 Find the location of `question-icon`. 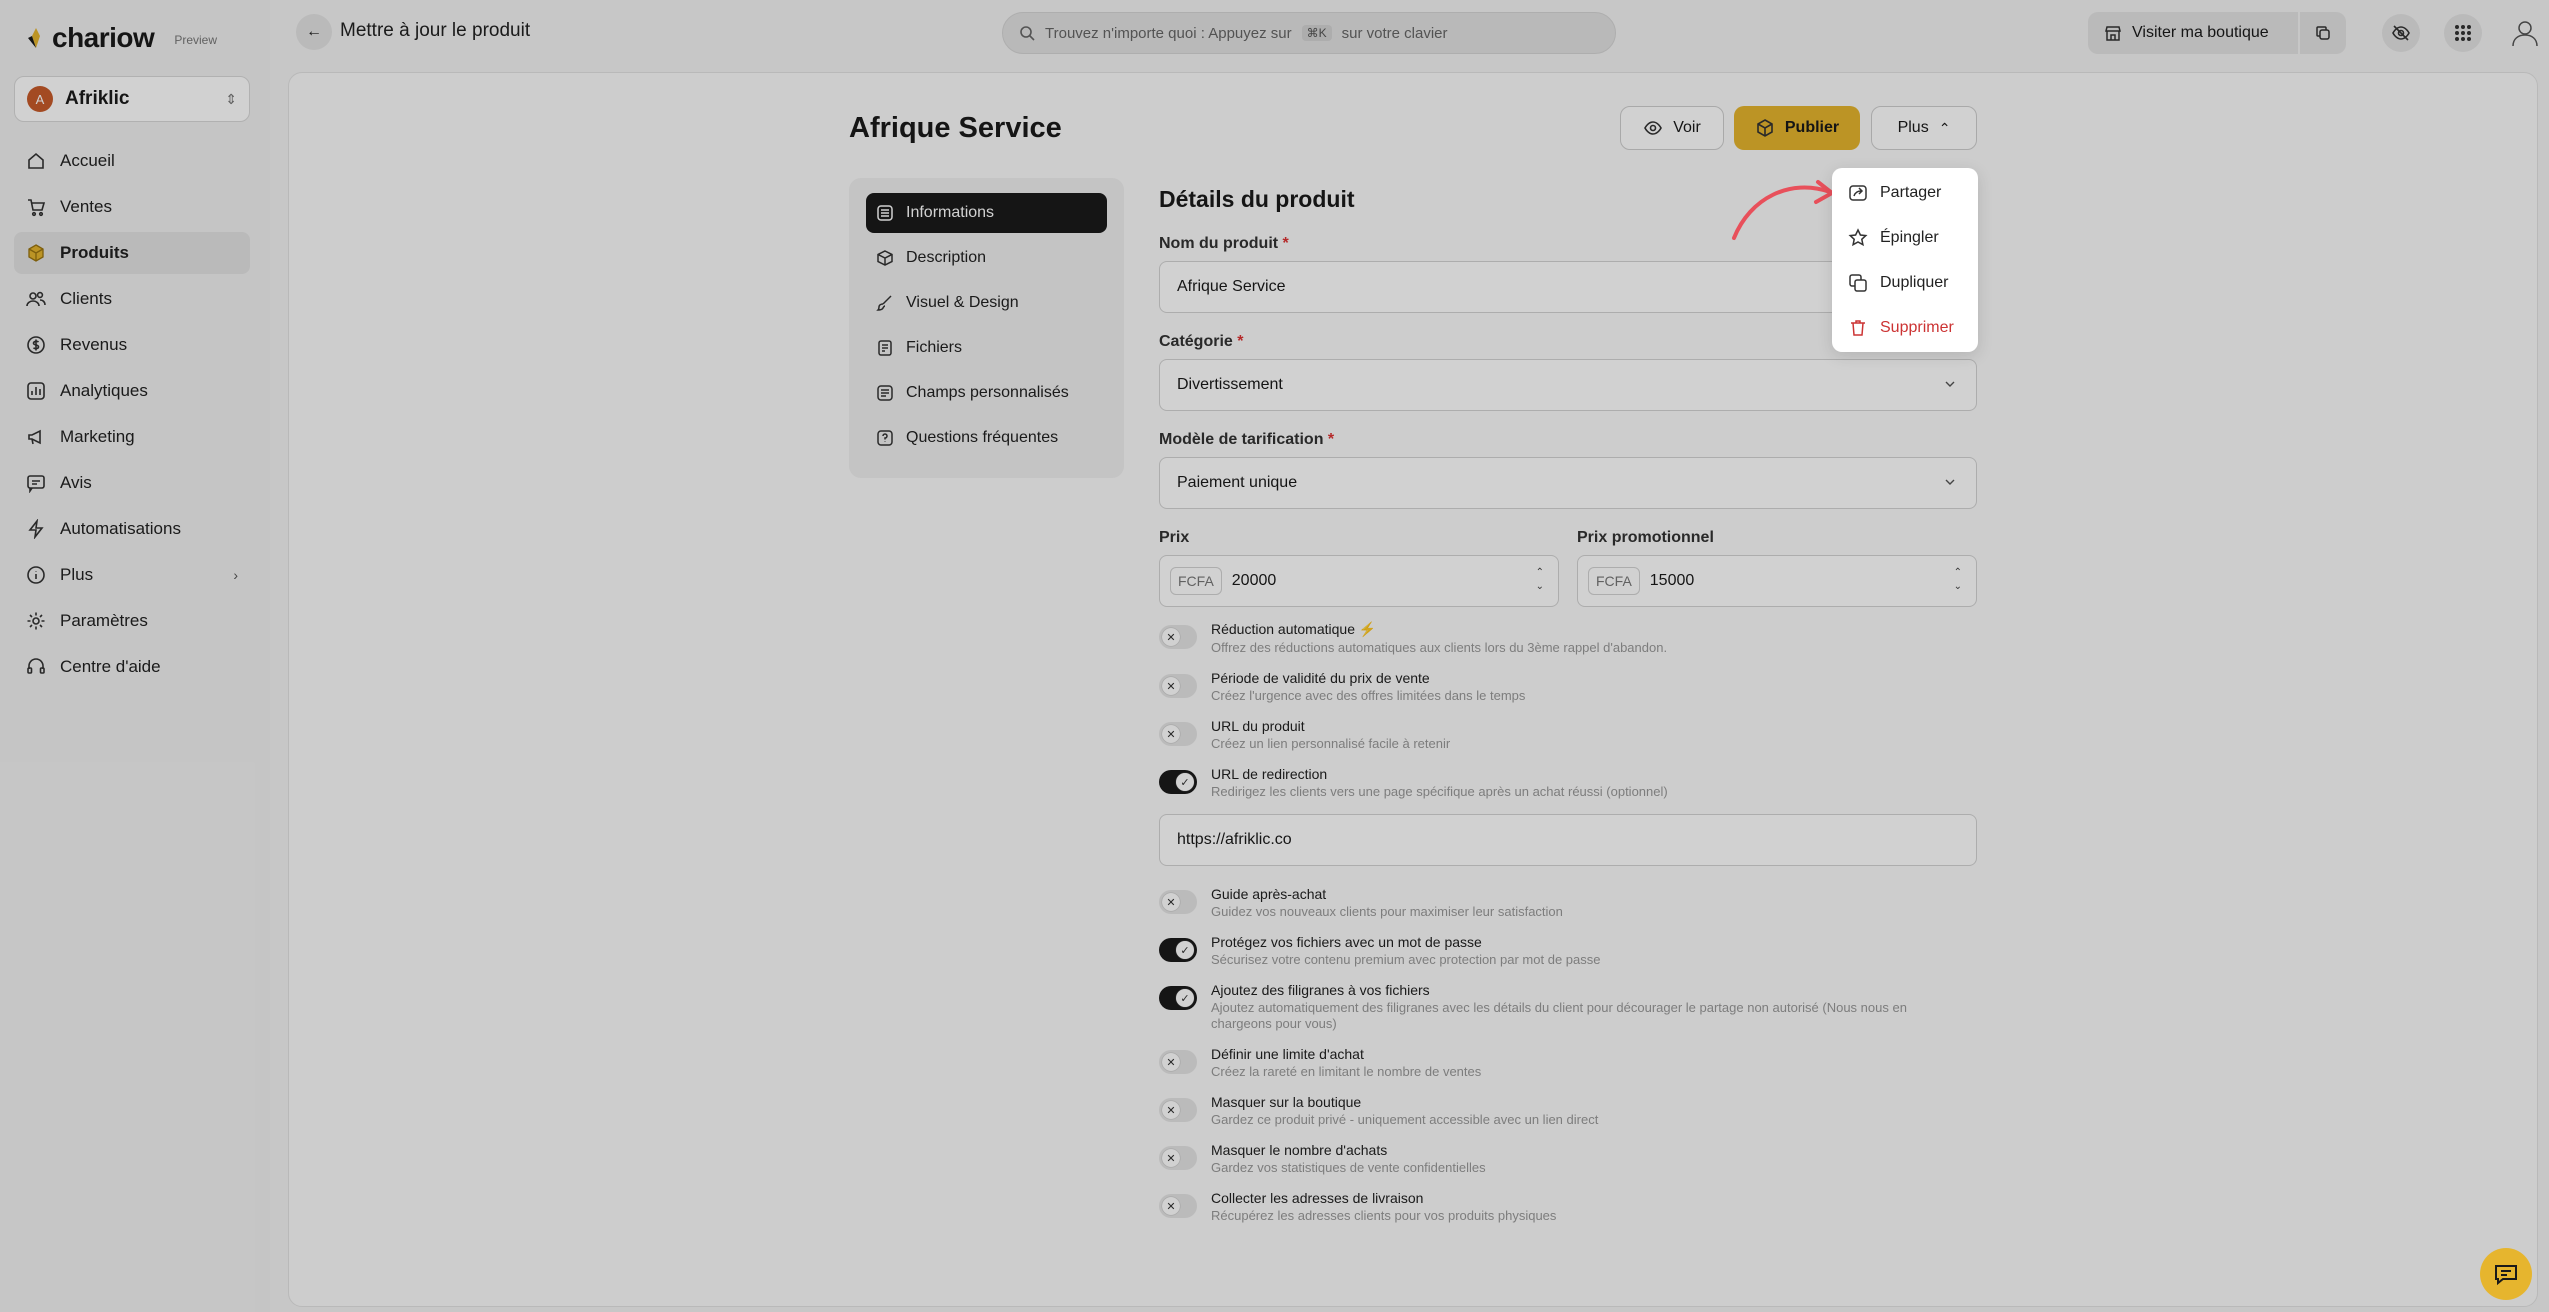

question-icon is located at coordinates (885, 438).